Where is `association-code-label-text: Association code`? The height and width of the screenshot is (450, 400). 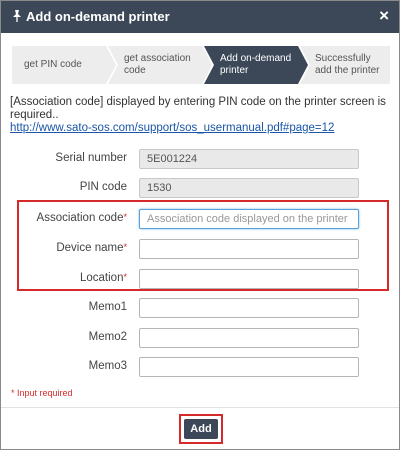
association-code-label-text: Association code is located at coordinates (80, 218).